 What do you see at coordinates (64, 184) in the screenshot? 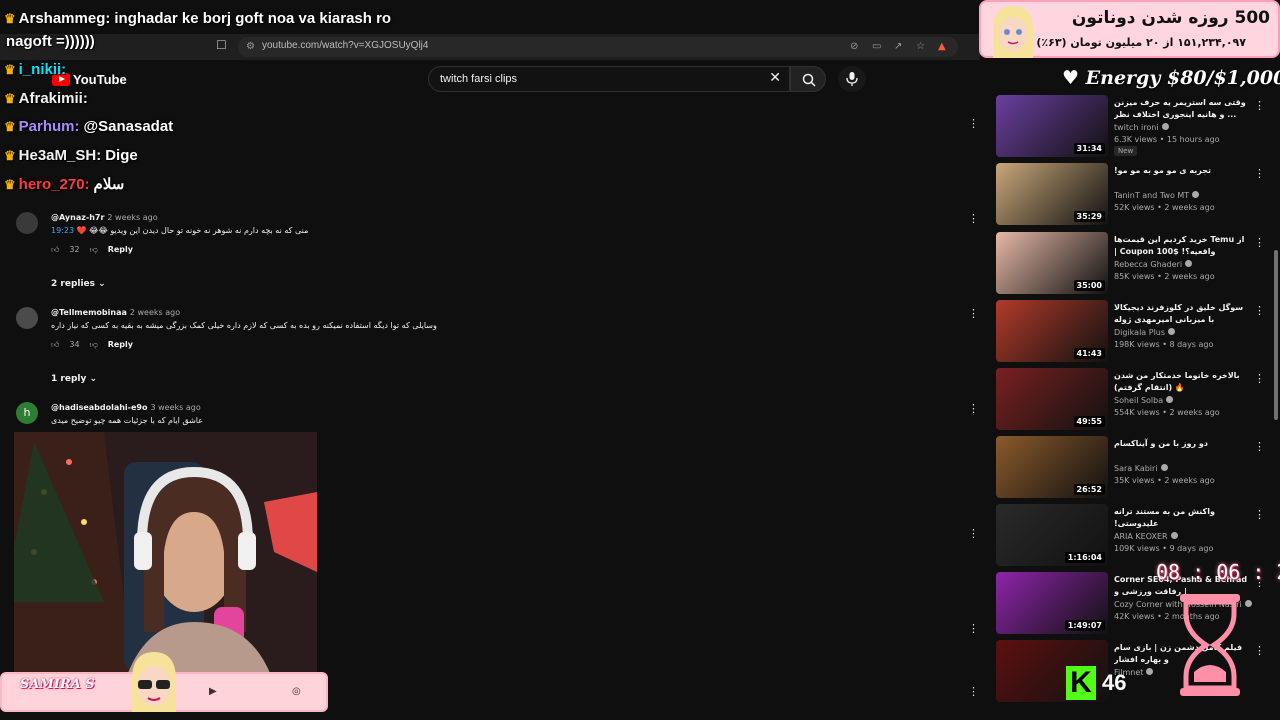
I see `chat-message: ♛ hero_270: سلام` at bounding box center [64, 184].